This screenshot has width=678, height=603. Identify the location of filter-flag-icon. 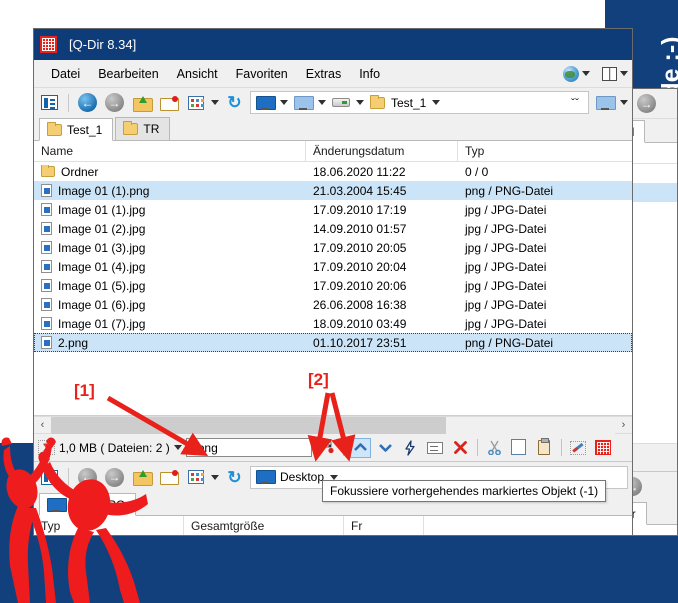
(326, 448).